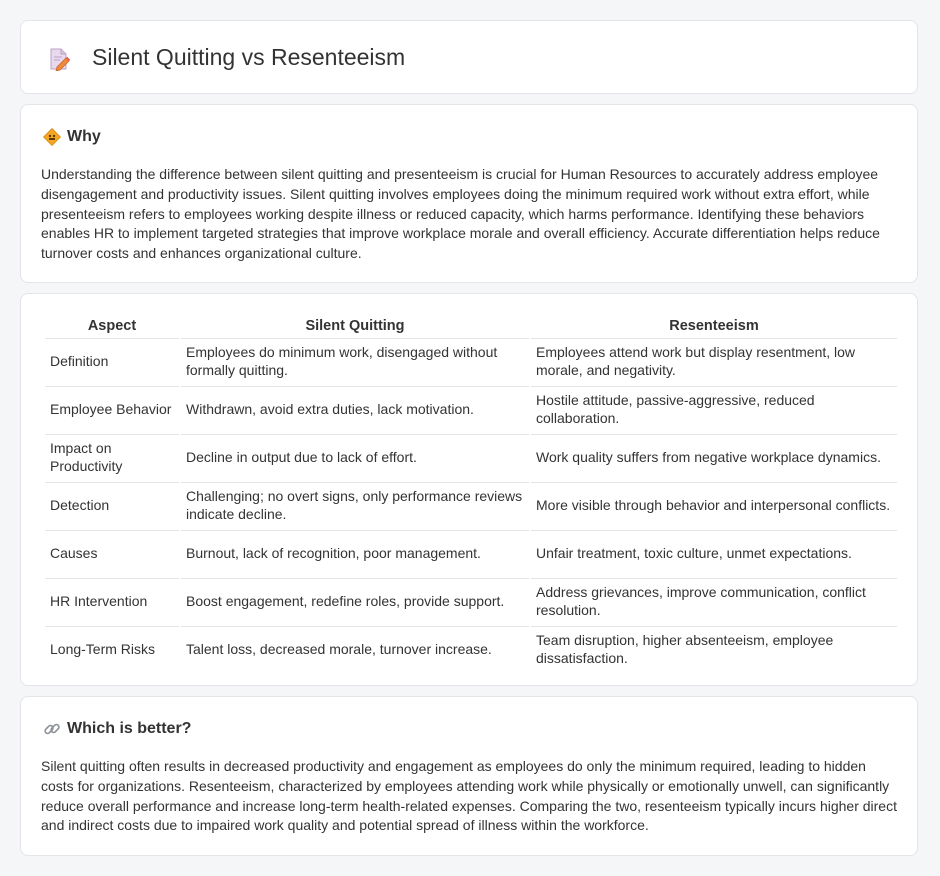 Image resolution: width=940 pixels, height=876 pixels. I want to click on aspect-cell: Definition, so click(112, 361).